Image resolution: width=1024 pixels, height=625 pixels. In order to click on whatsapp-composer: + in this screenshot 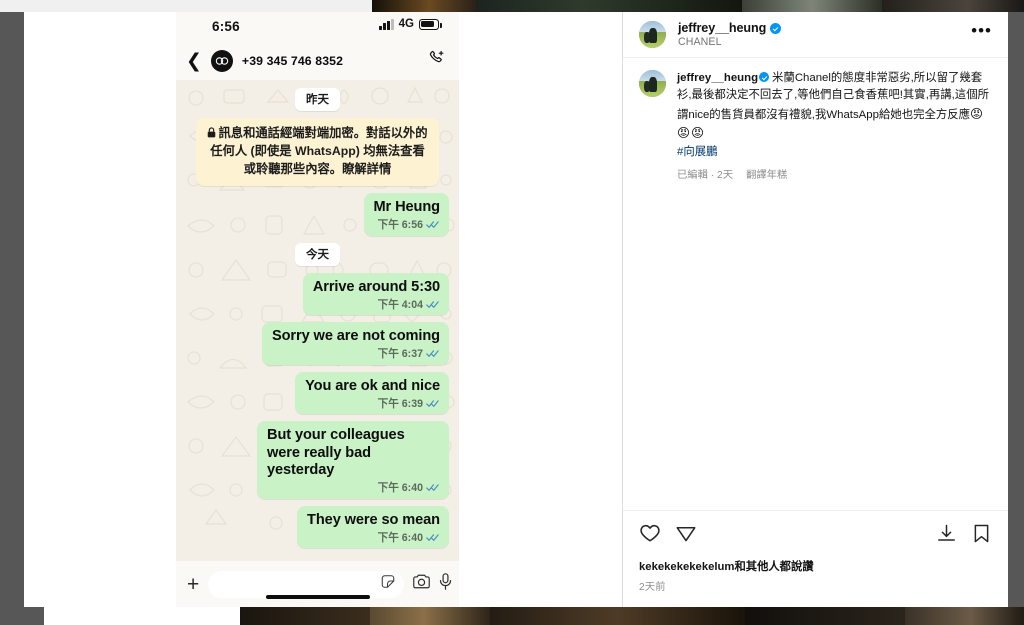, I will do `click(317, 584)`.